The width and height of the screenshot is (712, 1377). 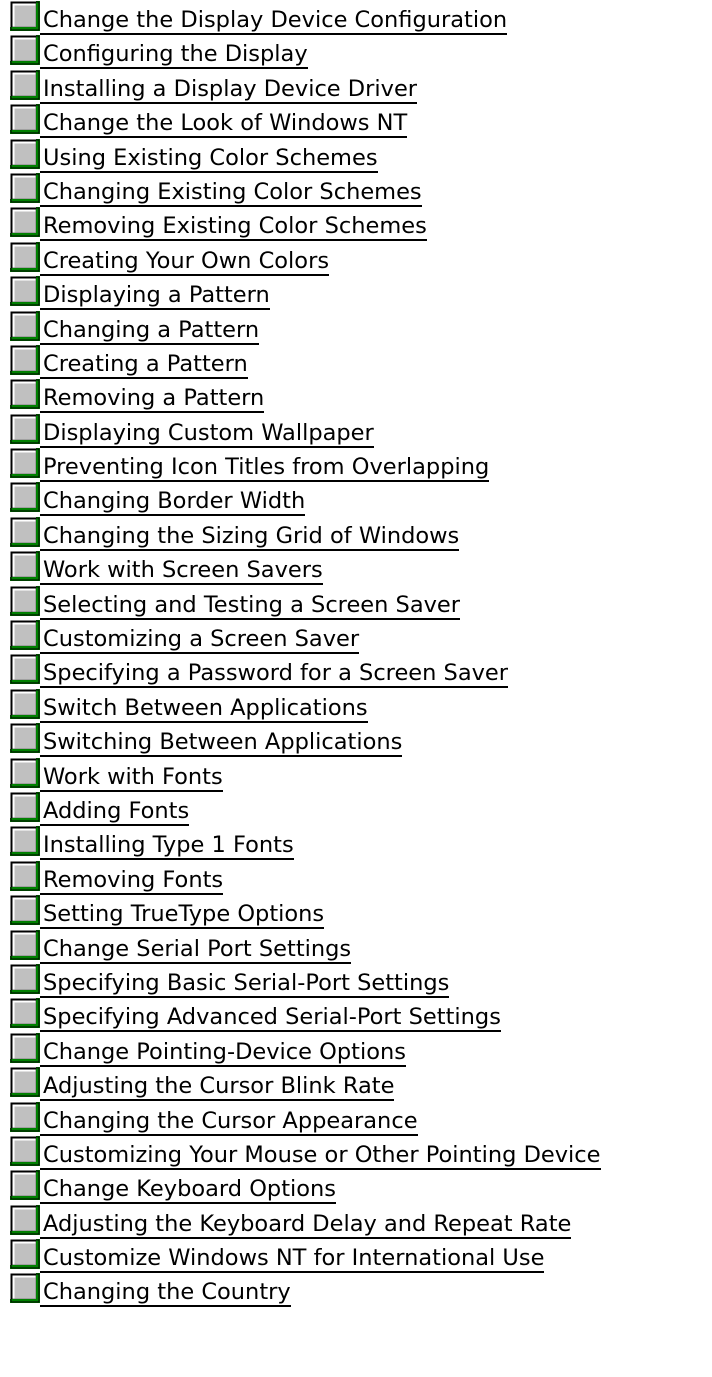 What do you see at coordinates (154, 52) in the screenshot?
I see `topic-link: Configuring the Display` at bounding box center [154, 52].